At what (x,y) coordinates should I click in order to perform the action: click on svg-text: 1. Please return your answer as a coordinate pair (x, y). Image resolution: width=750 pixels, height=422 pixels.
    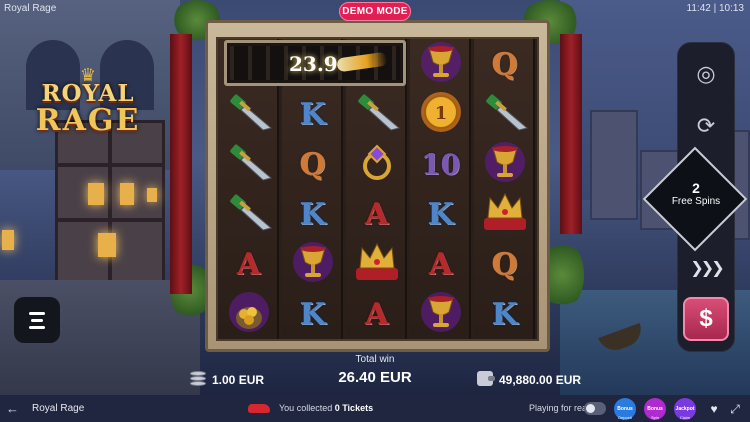
    Looking at the image, I should click on (440, 113).